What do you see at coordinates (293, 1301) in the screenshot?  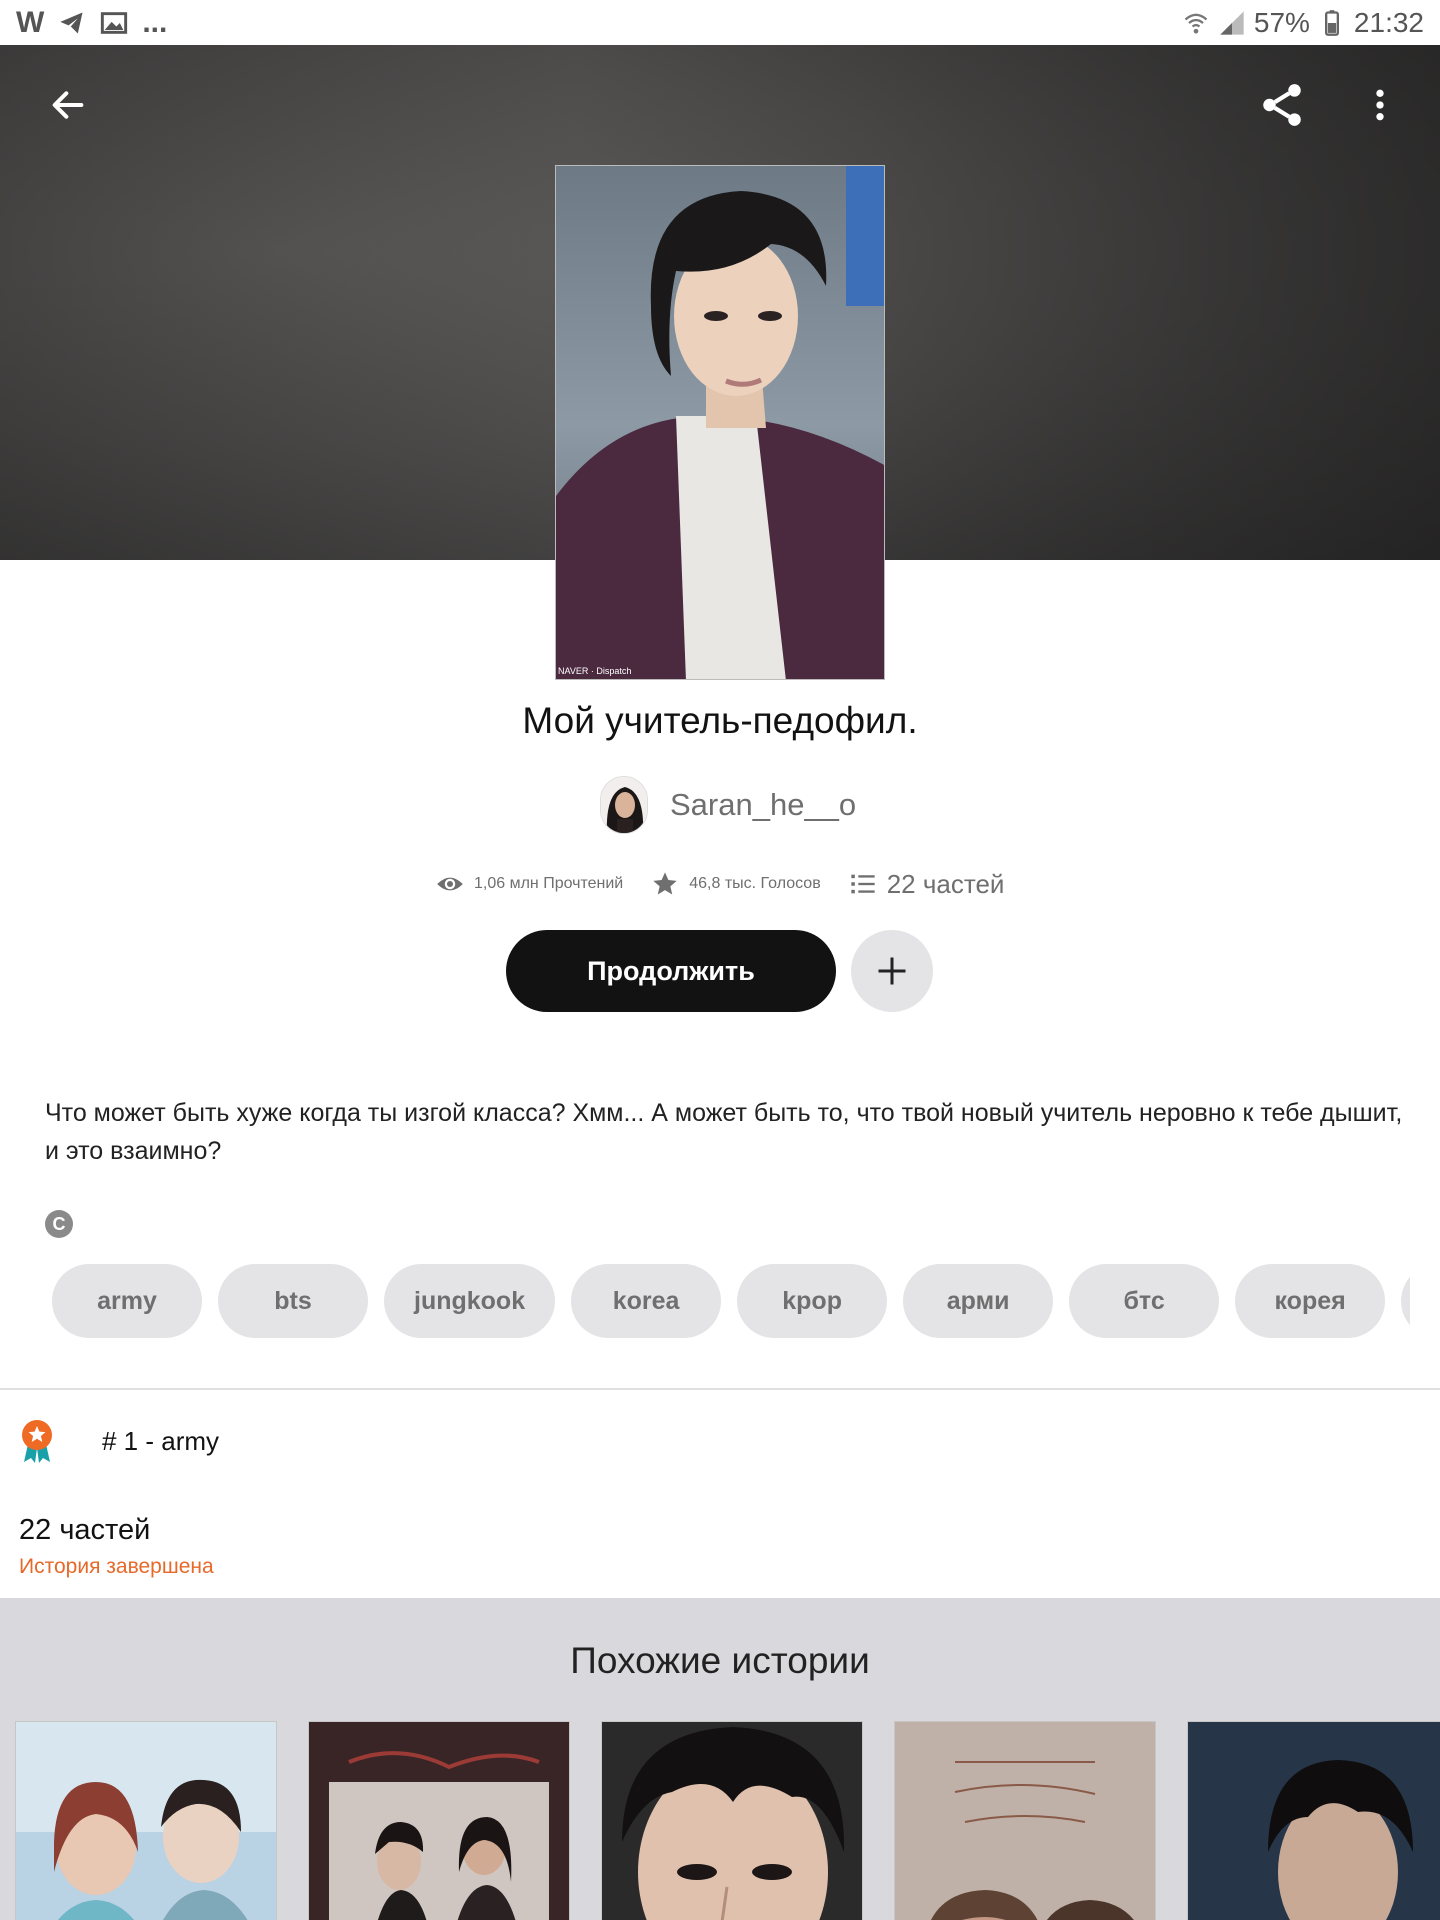 I see `tag-chip: bts` at bounding box center [293, 1301].